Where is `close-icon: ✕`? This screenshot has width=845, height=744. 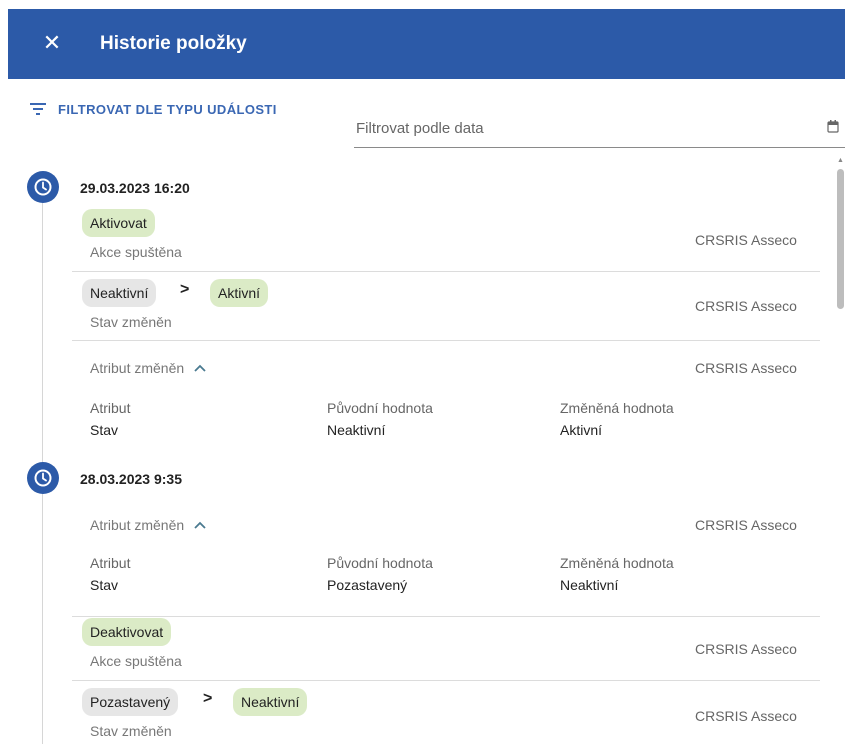 close-icon: ✕ is located at coordinates (52, 43).